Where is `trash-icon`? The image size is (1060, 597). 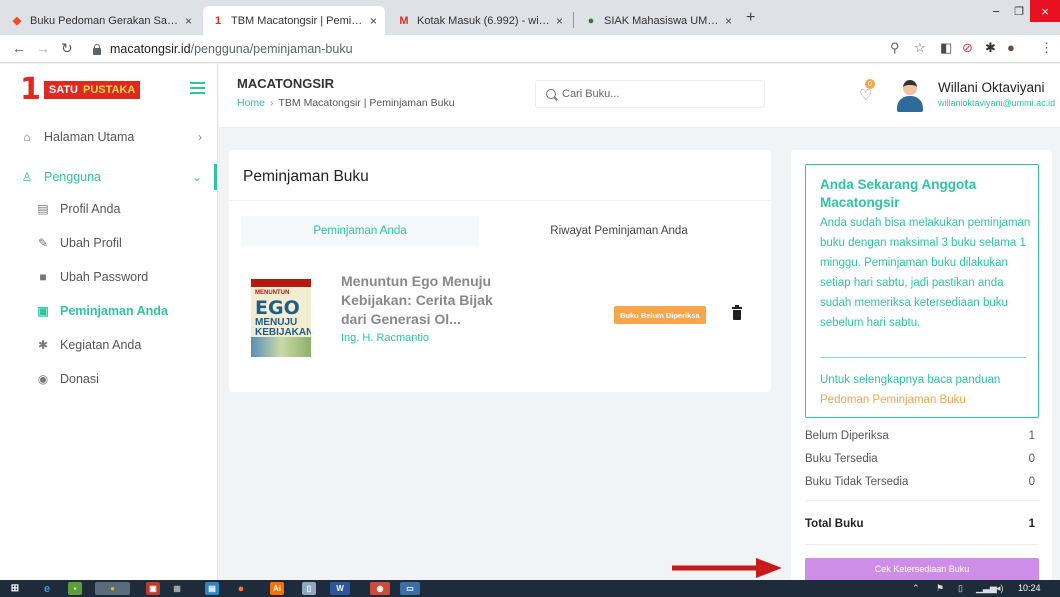
trash-icon is located at coordinates (737, 312).